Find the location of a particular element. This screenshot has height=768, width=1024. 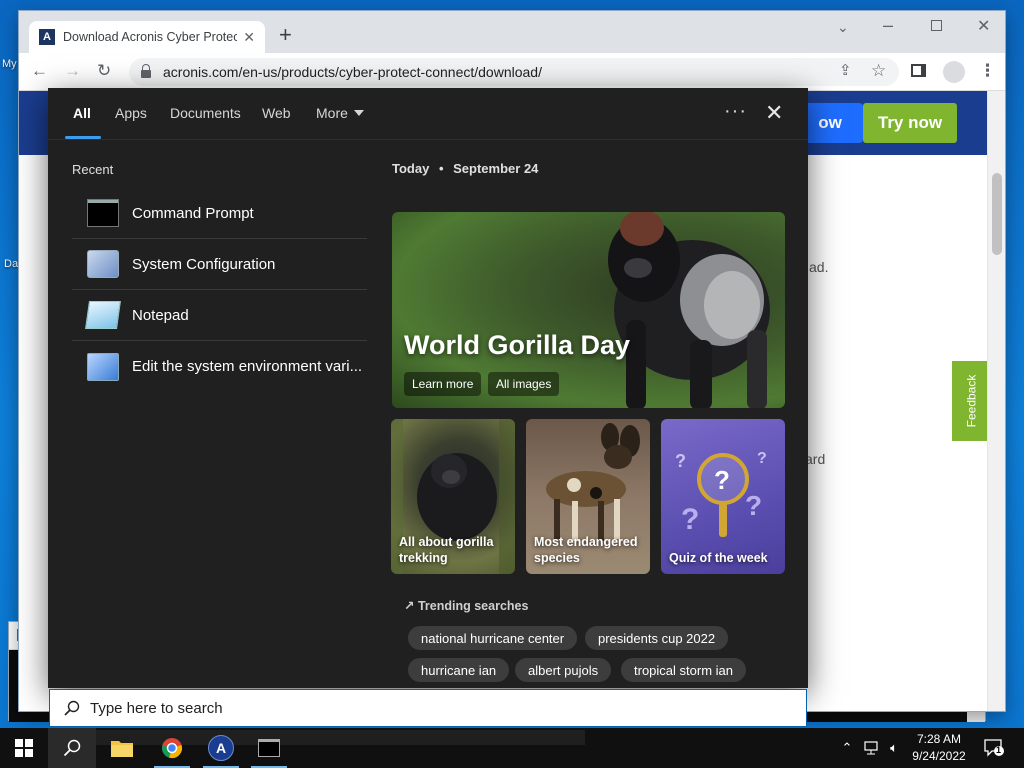

network-monitor-icon is located at coordinates (871, 748).